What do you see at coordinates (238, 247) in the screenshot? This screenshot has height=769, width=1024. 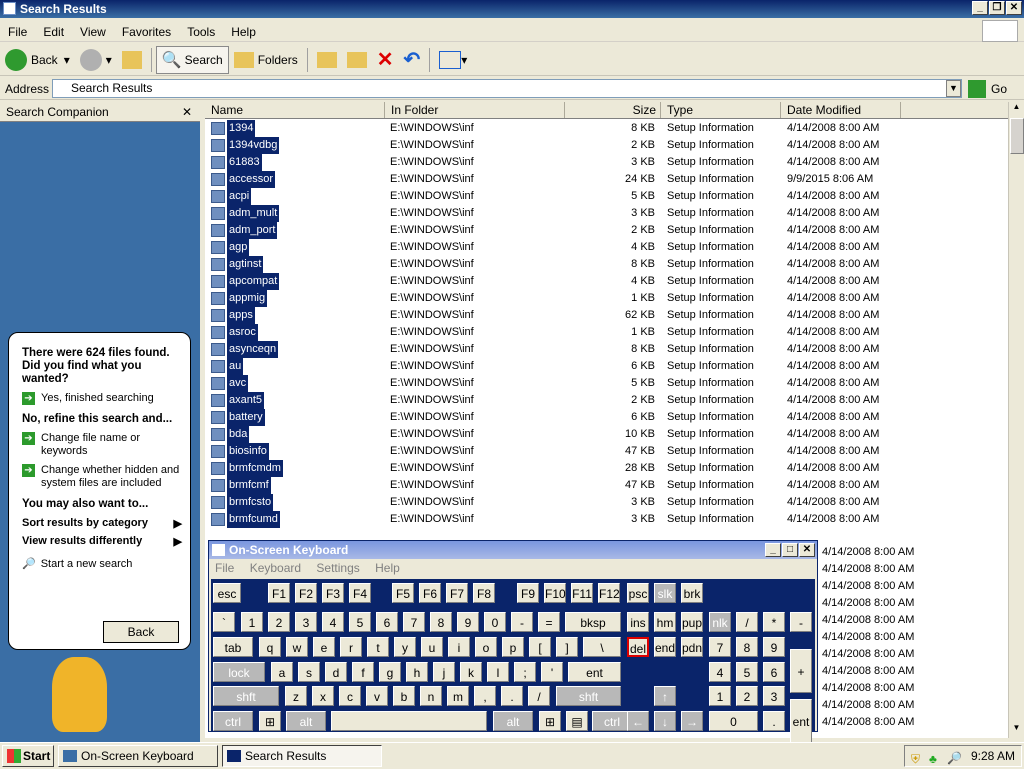 I see `file-name: agp` at bounding box center [238, 247].